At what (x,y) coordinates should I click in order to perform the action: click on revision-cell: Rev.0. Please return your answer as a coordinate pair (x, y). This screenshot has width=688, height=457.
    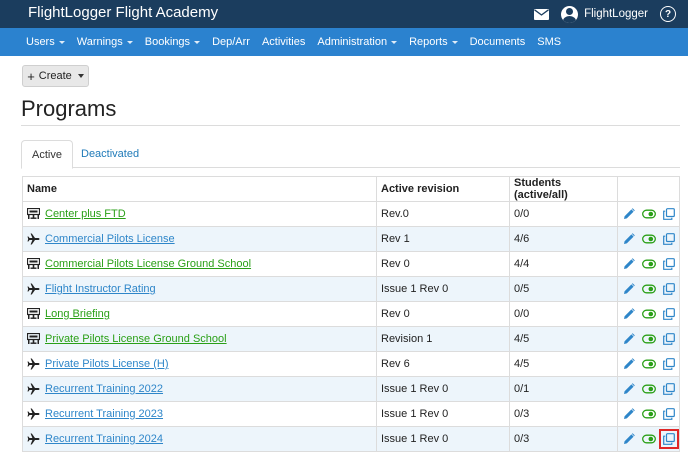
    Looking at the image, I should click on (395, 214).